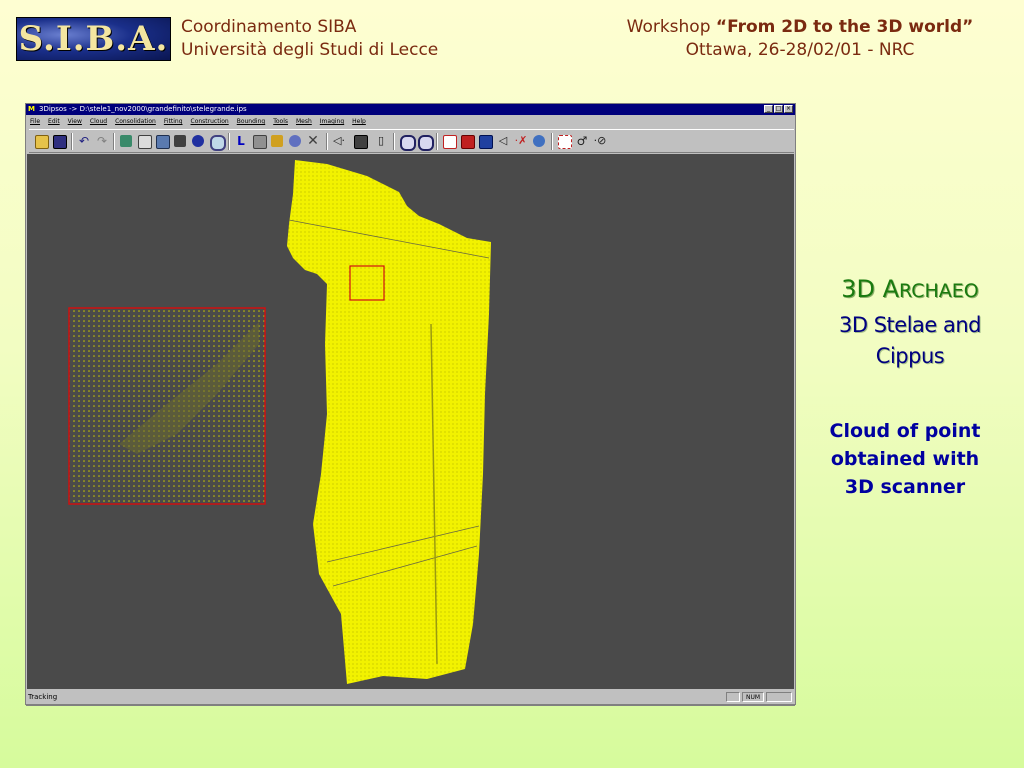 This screenshot has width=1024, height=768. Describe the element at coordinates (407, 142) in the screenshot. I see `zoom-in-icon` at that location.